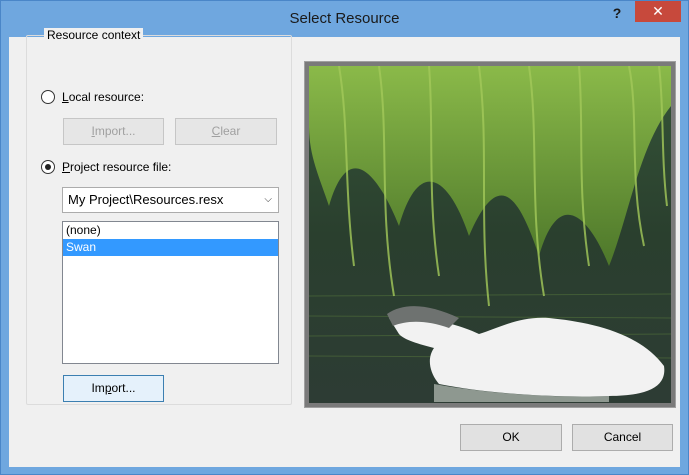  Describe the element at coordinates (146, 199) in the screenshot. I see `project-file-value: My Project\Resources.resx` at that location.